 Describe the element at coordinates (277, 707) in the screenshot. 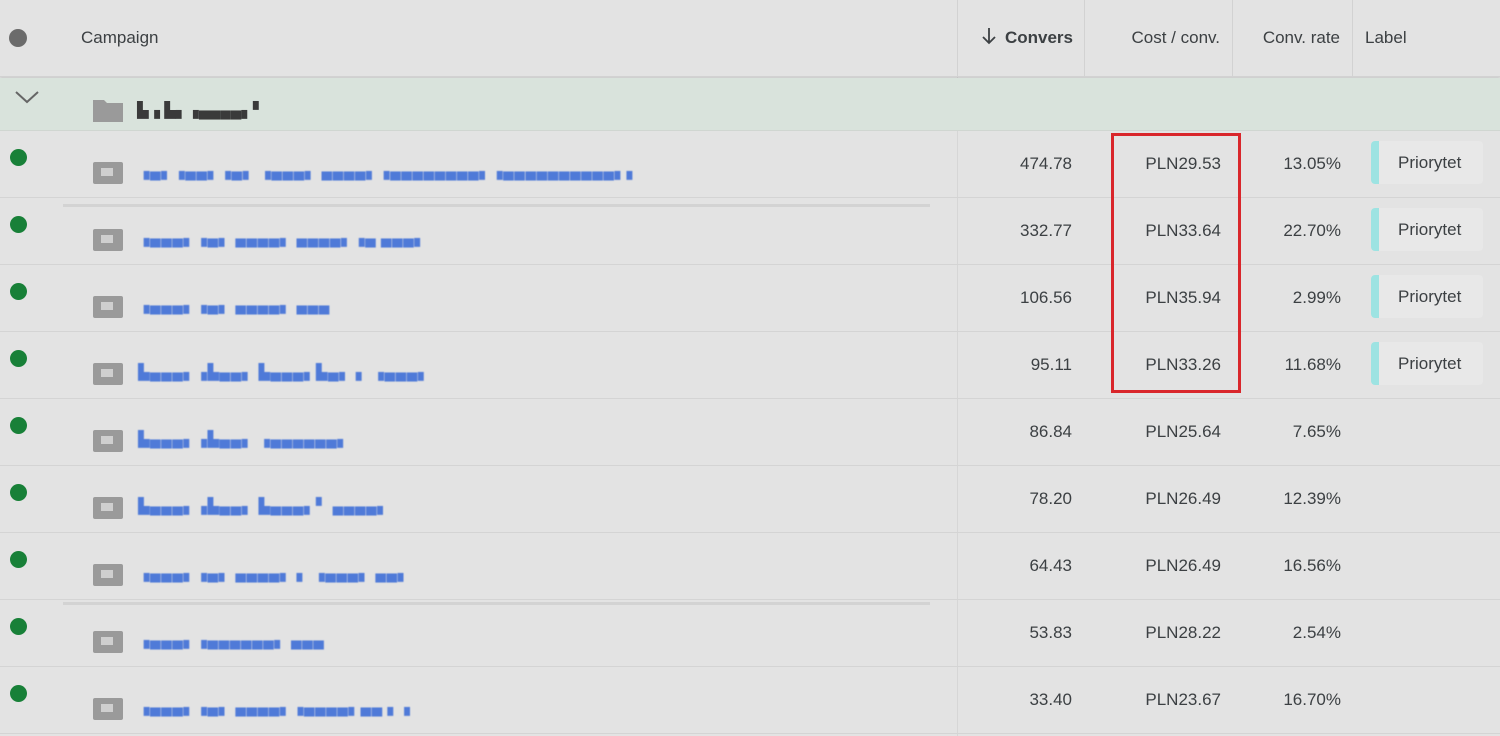

I see `campaign-name-link: ▗▄▄▄▖▗▄▖ ▄▄▄▄▖▗▄▄▄▄▖▄▄ ▖ ▖` at that location.